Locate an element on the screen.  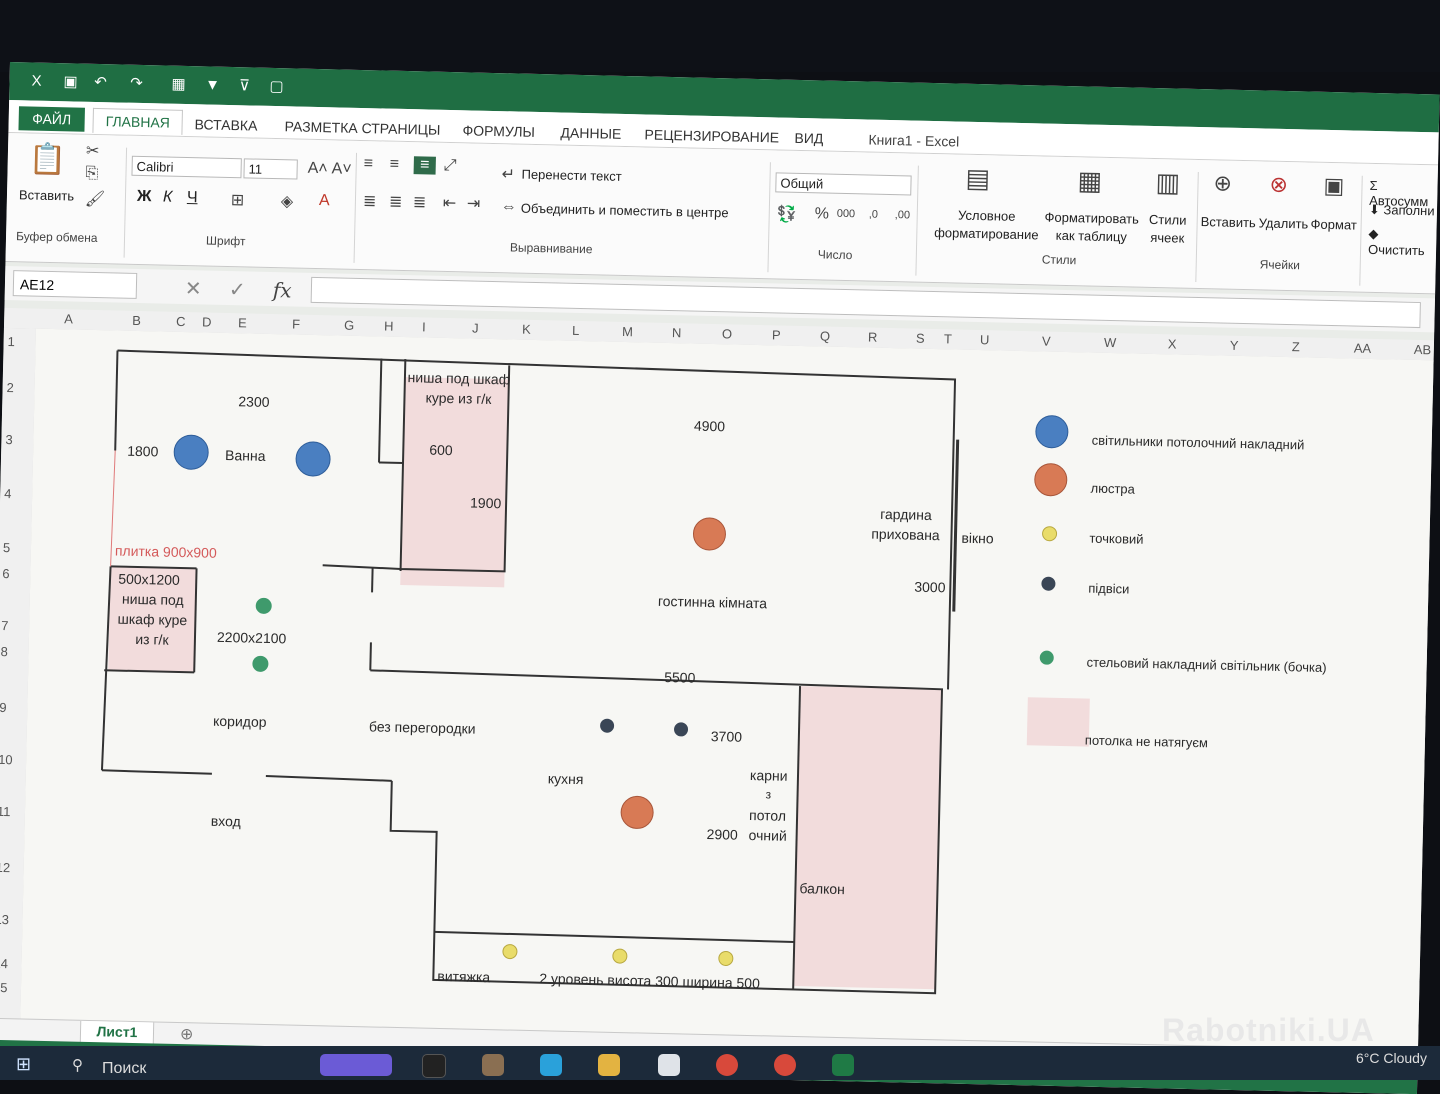
chrome-profile-icon is located at coordinates (785, 1065).